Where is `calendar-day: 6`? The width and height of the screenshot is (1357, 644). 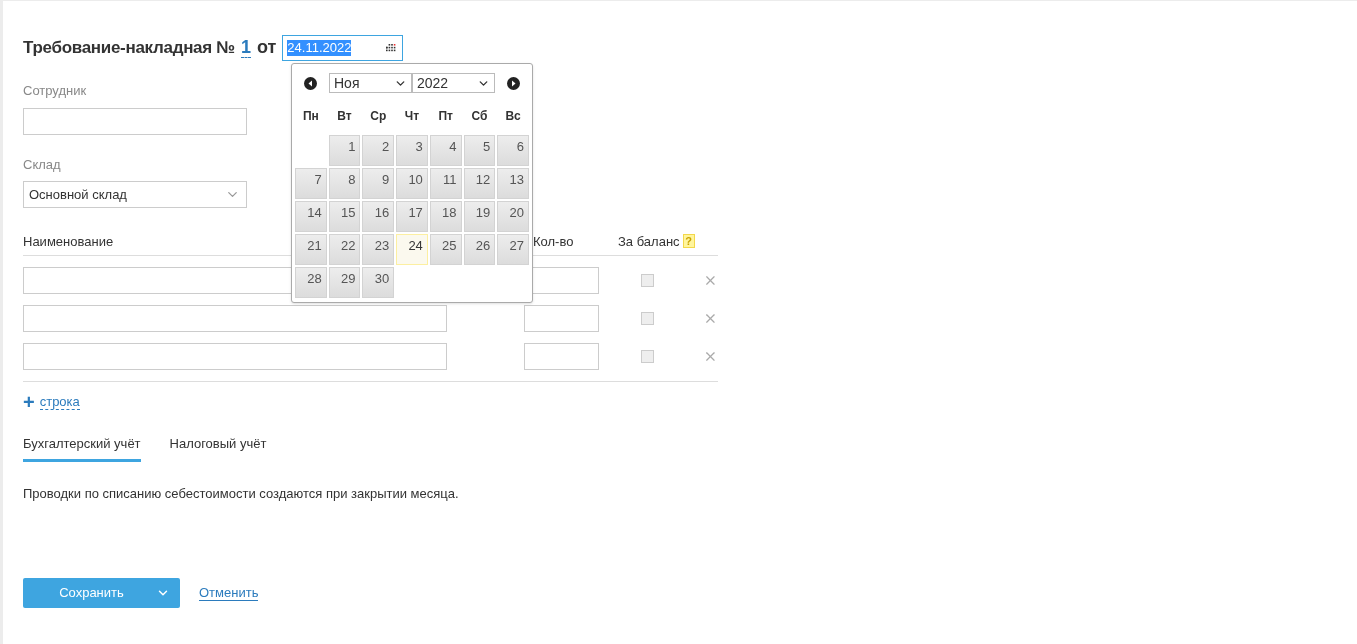 calendar-day: 6 is located at coordinates (513, 150).